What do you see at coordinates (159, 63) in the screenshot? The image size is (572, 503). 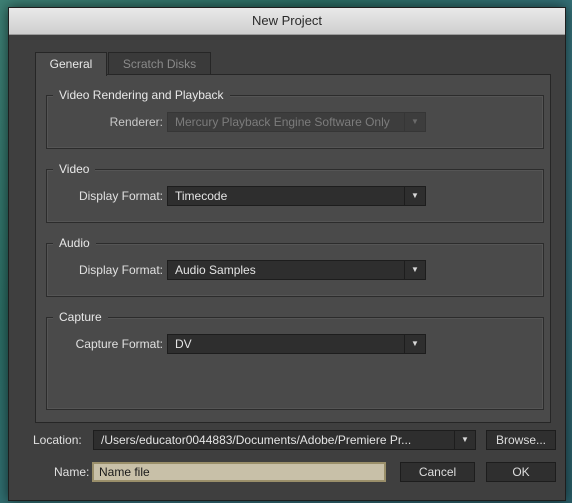 I see `tab-scratch-disks: Scratch Disks` at bounding box center [159, 63].